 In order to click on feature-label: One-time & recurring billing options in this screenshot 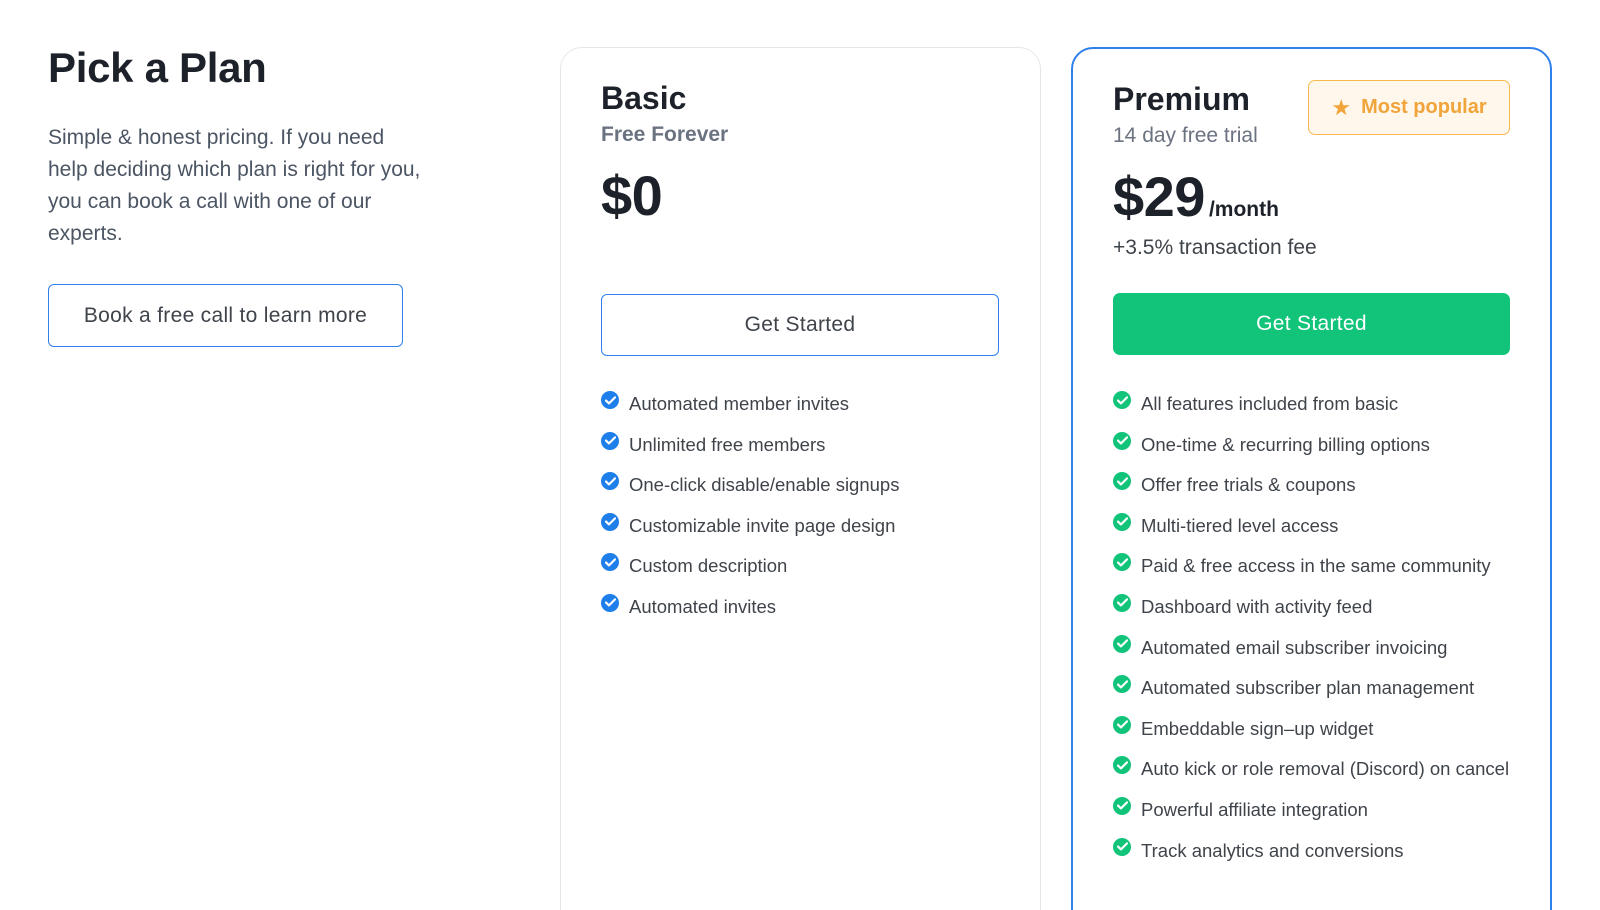, I will do `click(1285, 444)`.